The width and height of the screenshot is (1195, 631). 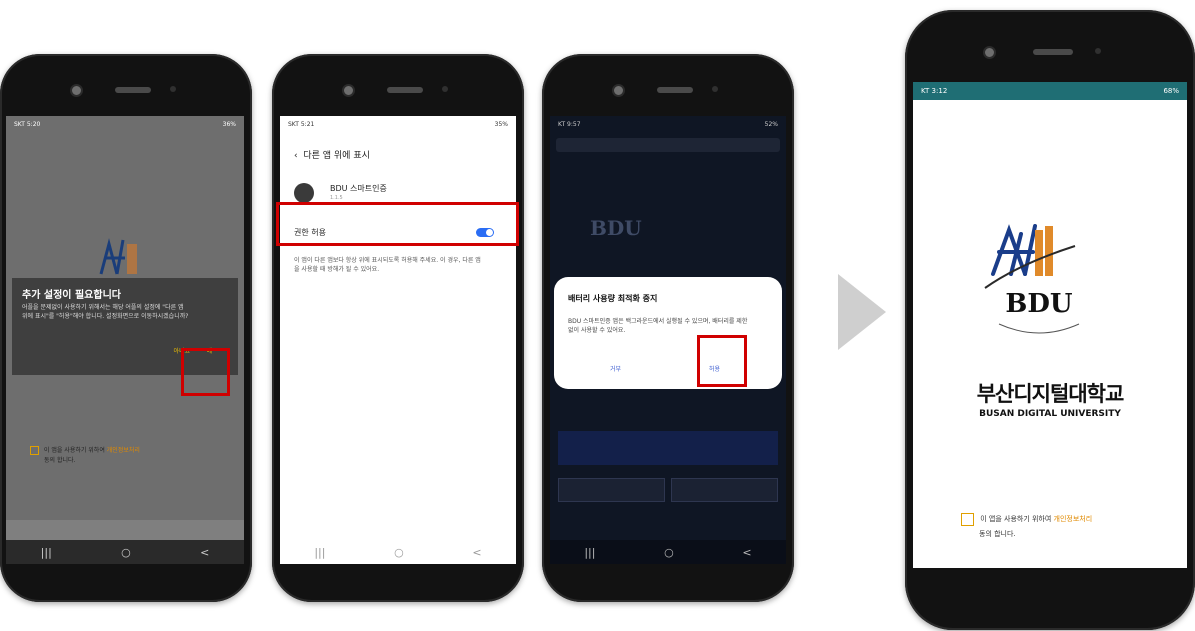 What do you see at coordinates (304, 193) in the screenshot?
I see `app-icon` at bounding box center [304, 193].